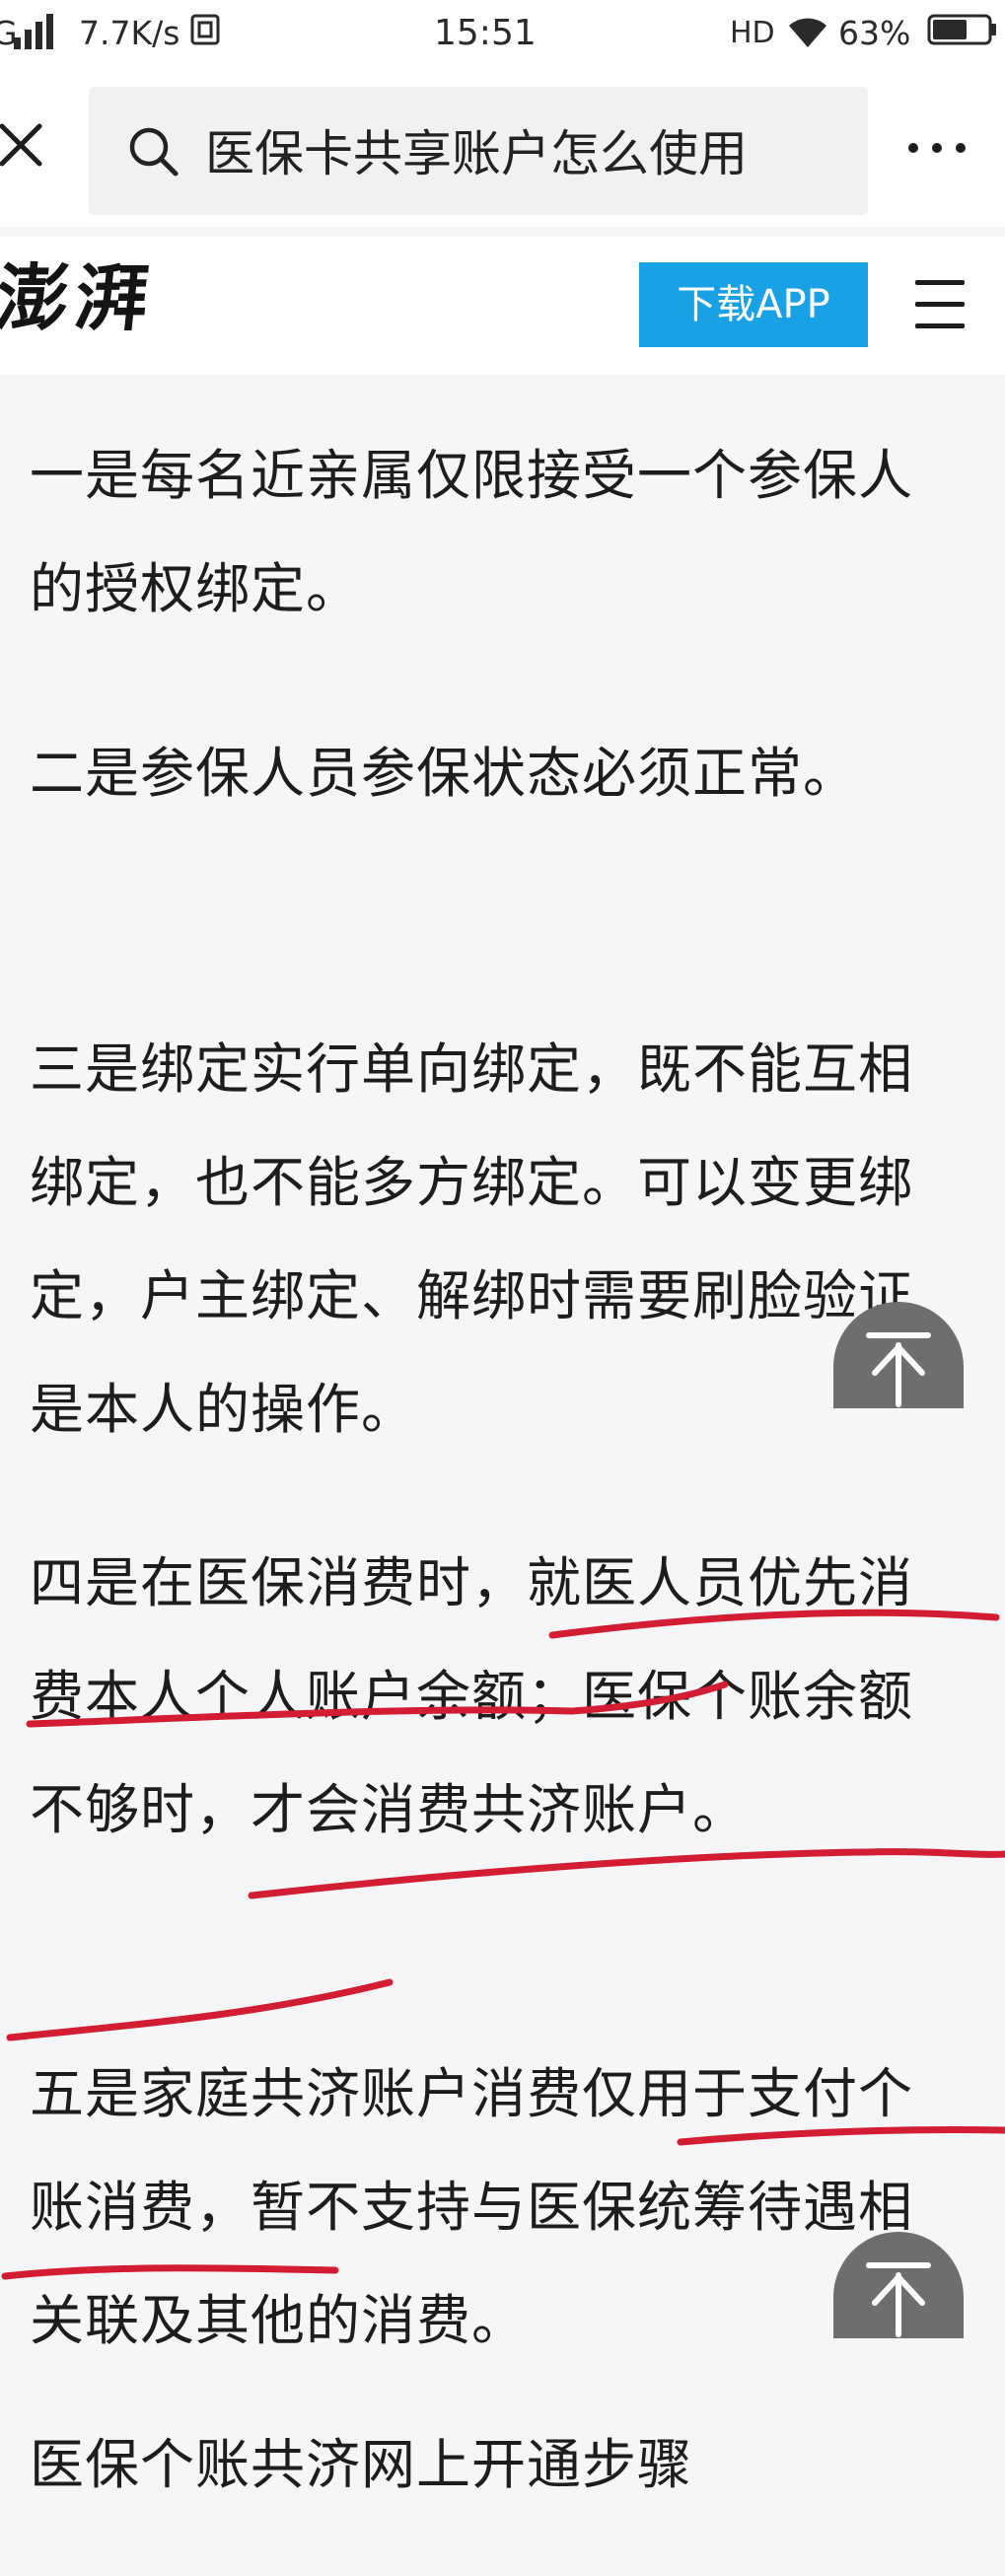  I want to click on article-paragraph-2: 二是参保人员参保状态必须正常。, so click(445, 773).